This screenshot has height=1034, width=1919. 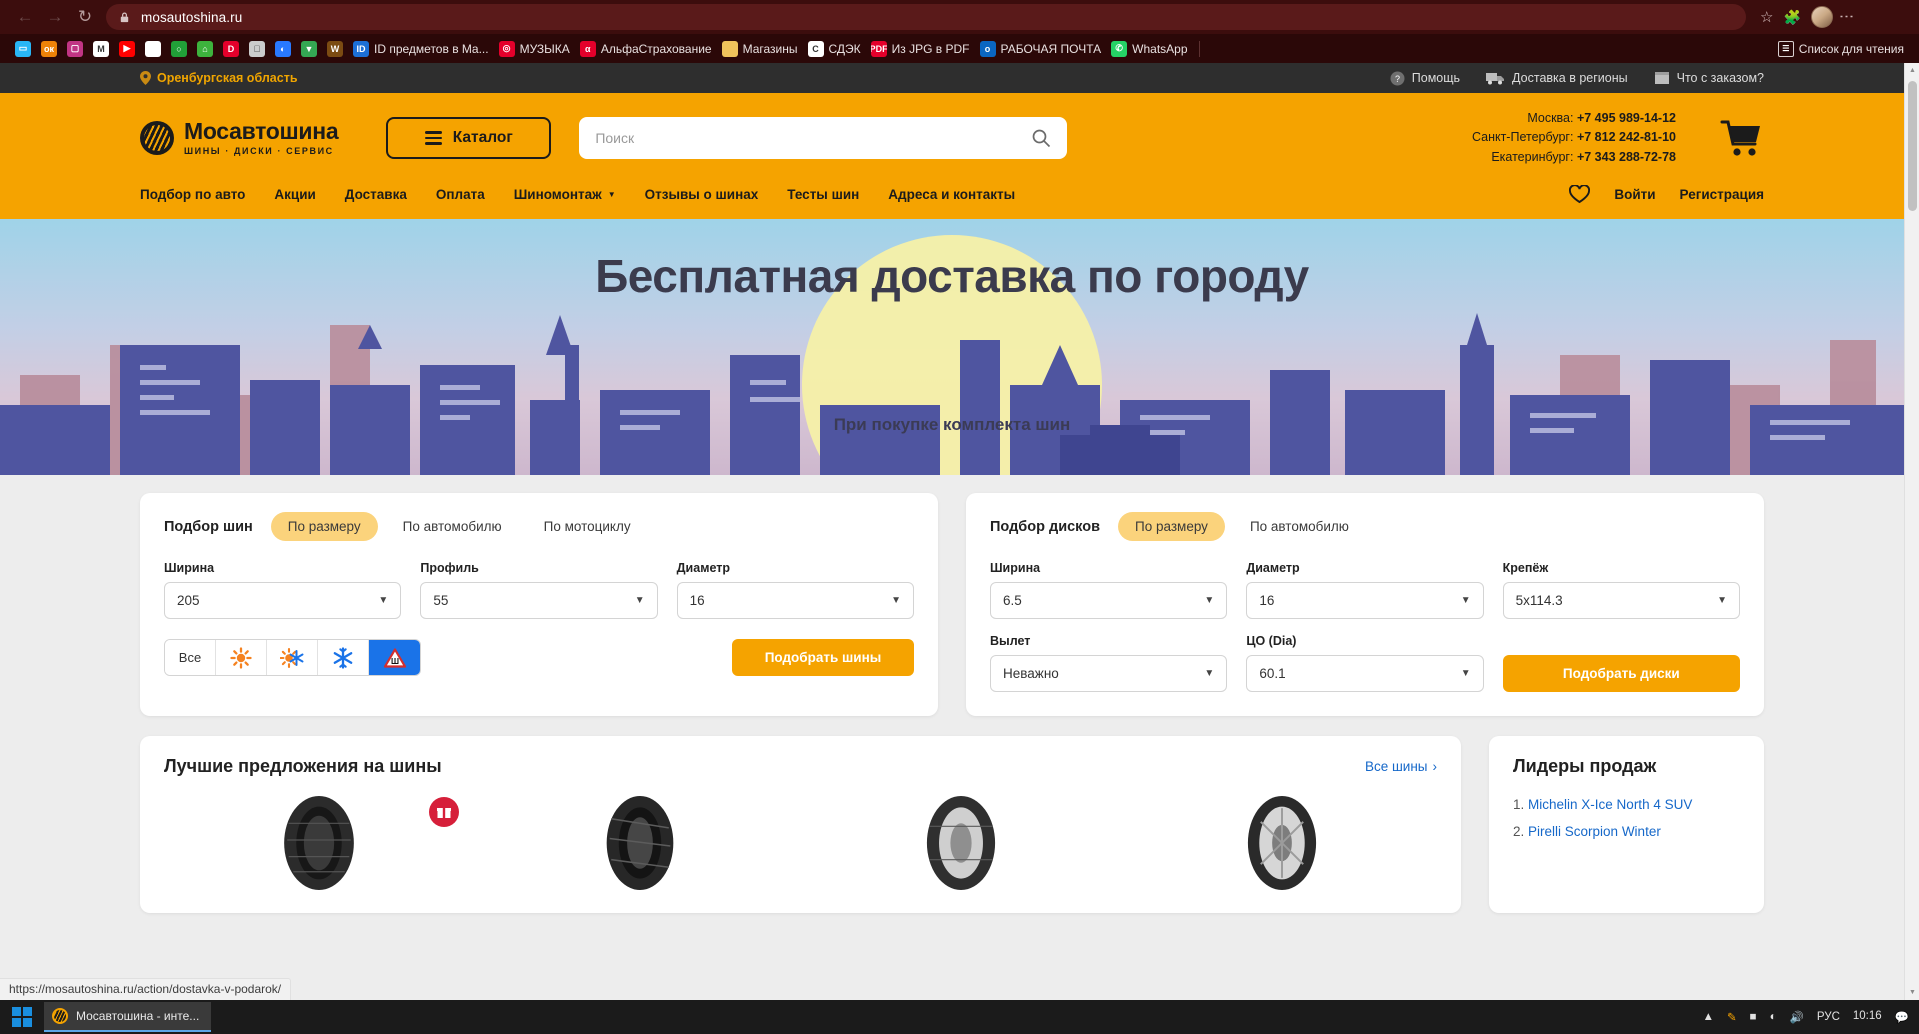 I want to click on nav-item-7: Тесты шин, so click(x=823, y=194).